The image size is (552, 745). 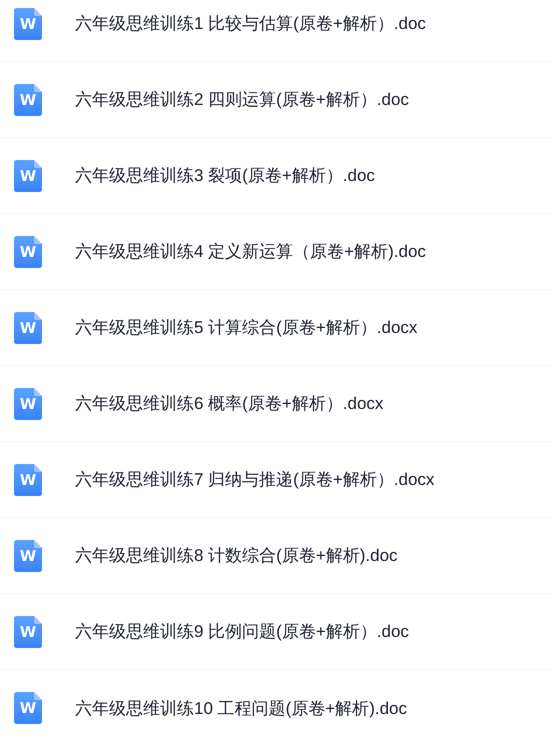 What do you see at coordinates (236, 555) in the screenshot?
I see `file-name: 六年级思维训练8 计数综合(原卷+解析).doc` at bounding box center [236, 555].